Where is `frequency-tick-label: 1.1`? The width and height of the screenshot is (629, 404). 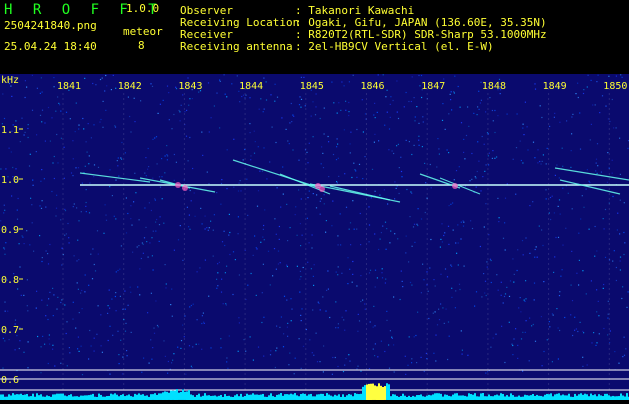
frequency-tick-label: 1.1 is located at coordinates (10, 130).